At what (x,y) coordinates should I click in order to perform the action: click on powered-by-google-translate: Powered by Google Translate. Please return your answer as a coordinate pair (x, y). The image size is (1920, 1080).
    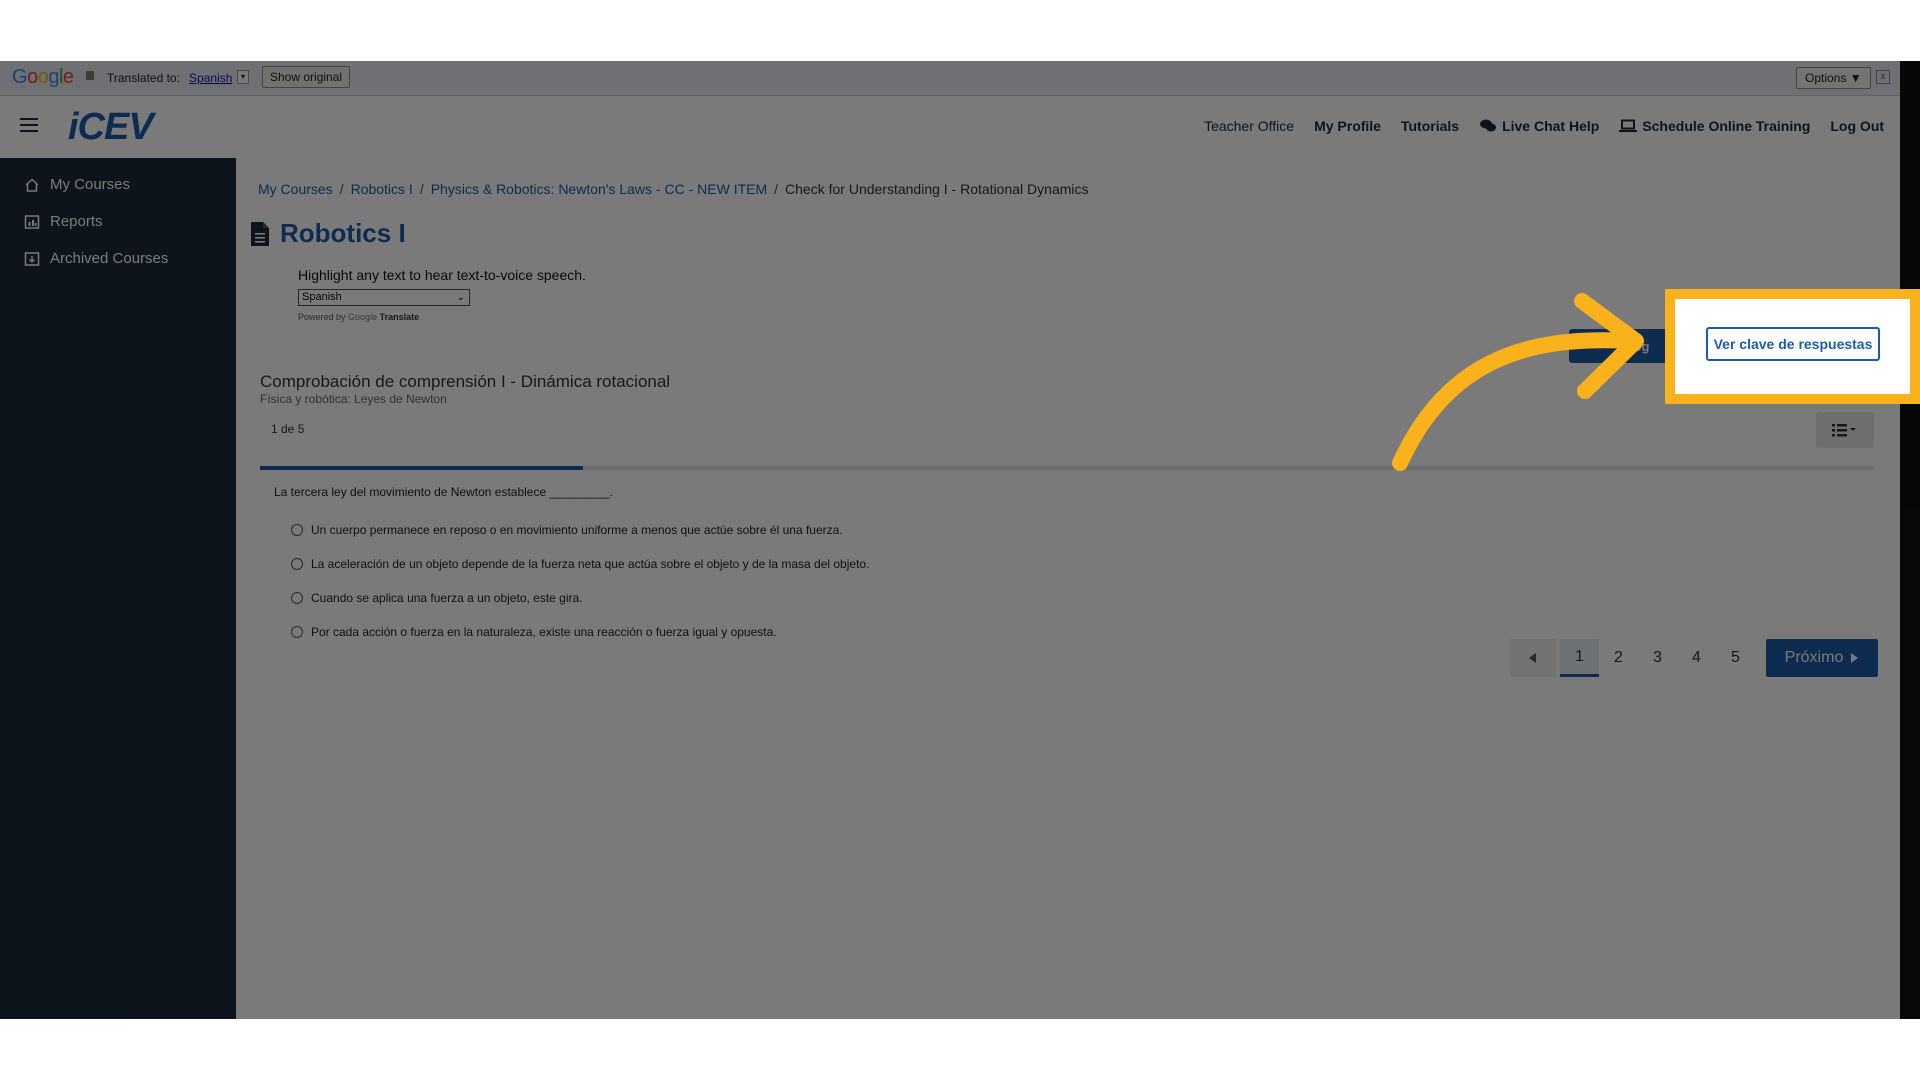
    Looking at the image, I should click on (358, 317).